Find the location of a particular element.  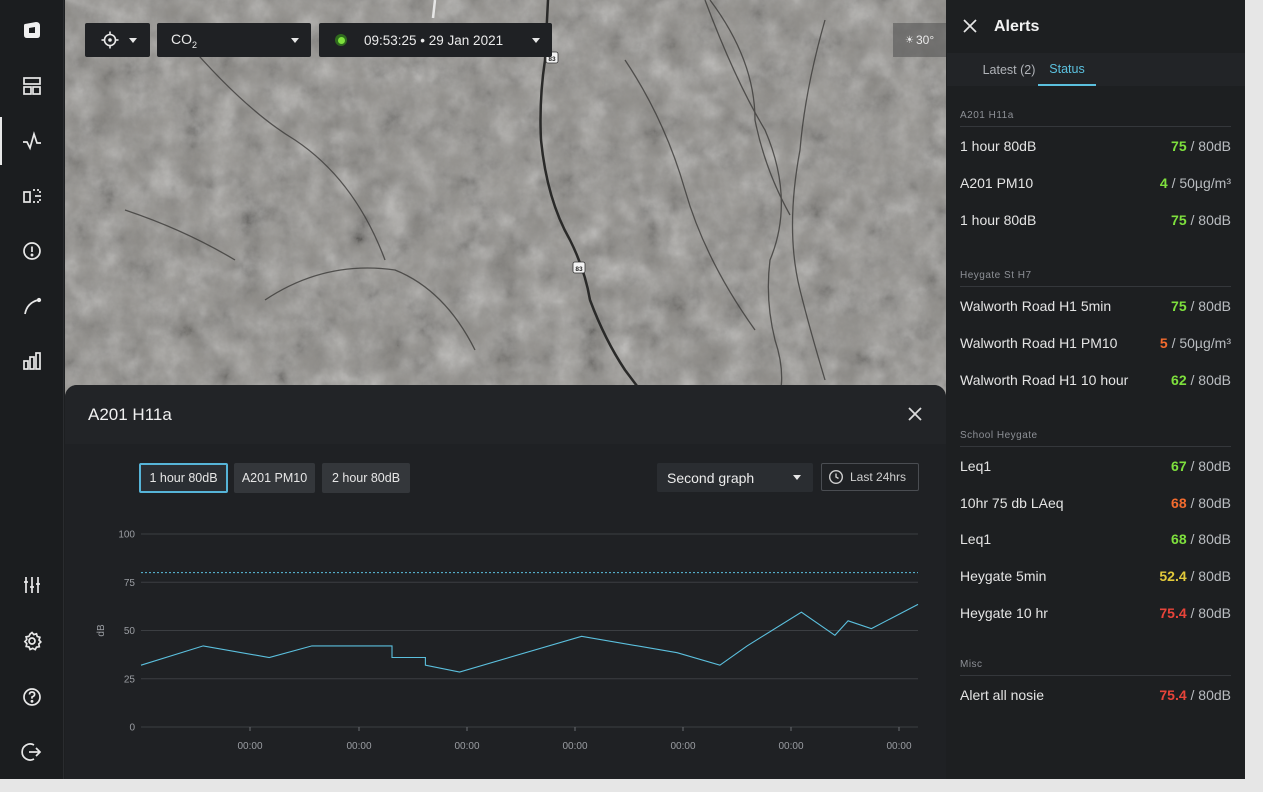

temperature-badge: ☀ 30° is located at coordinates (919, 40).